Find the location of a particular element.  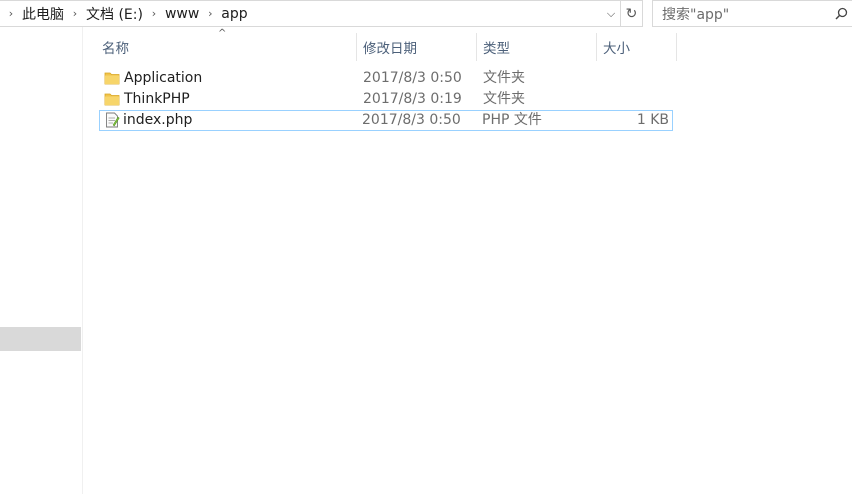

chevron-down-icon: ⌵ is located at coordinates (611, 13).